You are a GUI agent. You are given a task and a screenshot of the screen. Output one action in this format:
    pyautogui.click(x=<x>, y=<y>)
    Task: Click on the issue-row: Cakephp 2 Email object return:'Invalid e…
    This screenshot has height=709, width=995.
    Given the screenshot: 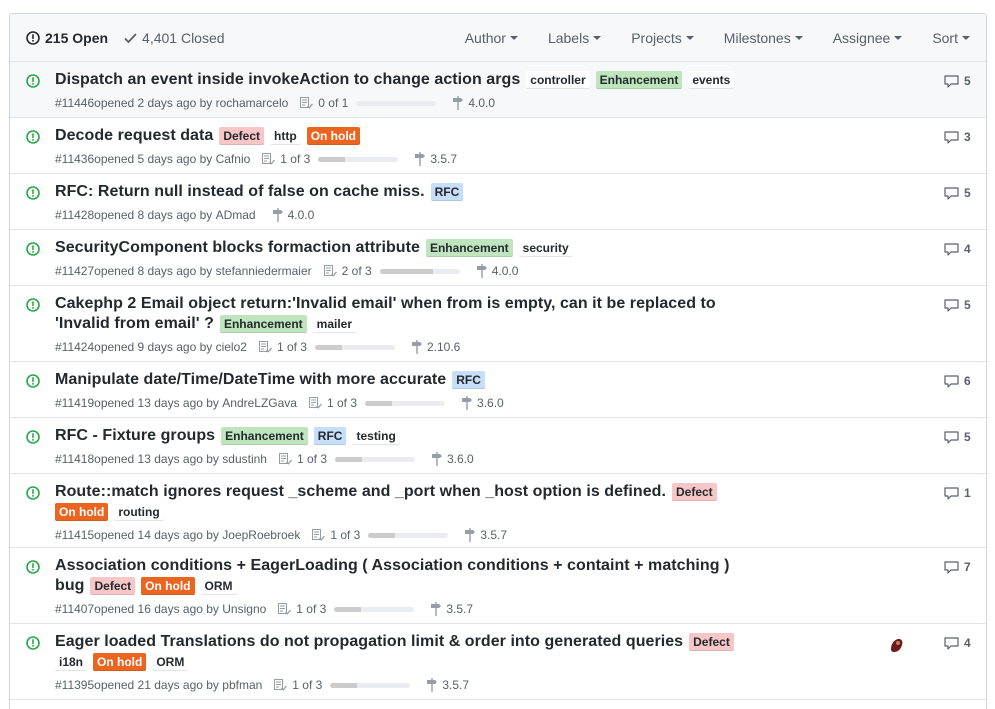 What is the action you would take?
    pyautogui.click(x=498, y=324)
    